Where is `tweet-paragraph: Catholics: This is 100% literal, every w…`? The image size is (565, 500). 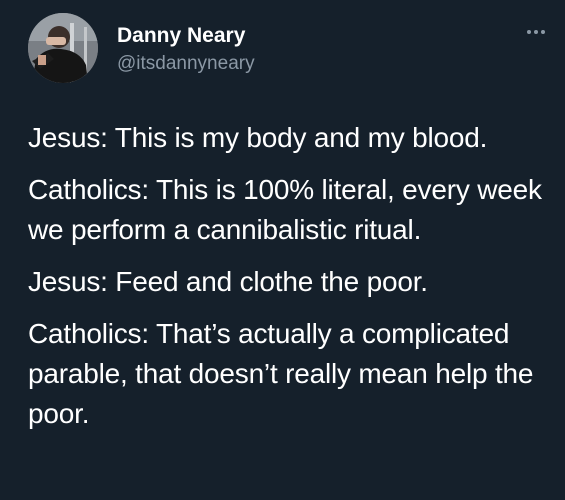
tweet-paragraph: Catholics: This is 100% literal, every w… is located at coordinates (285, 209).